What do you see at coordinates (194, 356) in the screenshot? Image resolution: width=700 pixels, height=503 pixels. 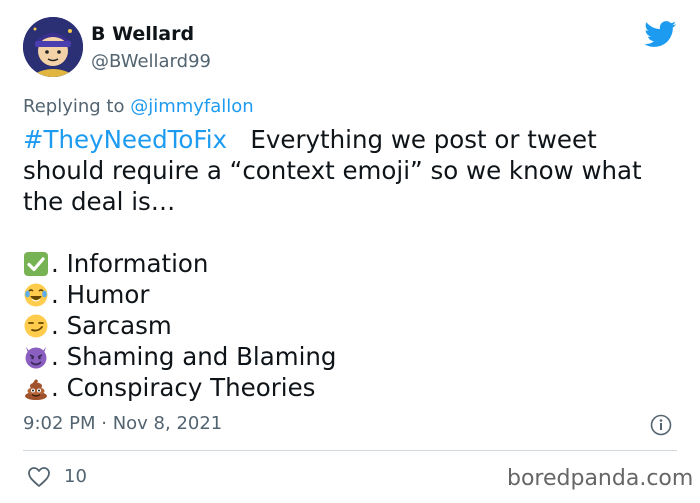 I see `list-item-label: . Shaming and Blaming` at bounding box center [194, 356].